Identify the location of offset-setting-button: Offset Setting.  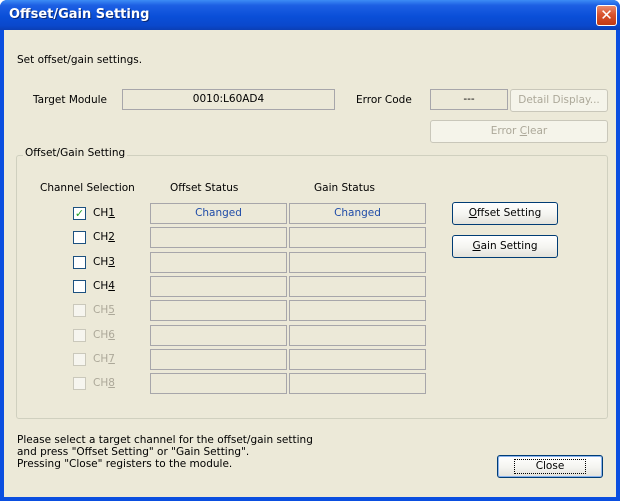
(505, 213).